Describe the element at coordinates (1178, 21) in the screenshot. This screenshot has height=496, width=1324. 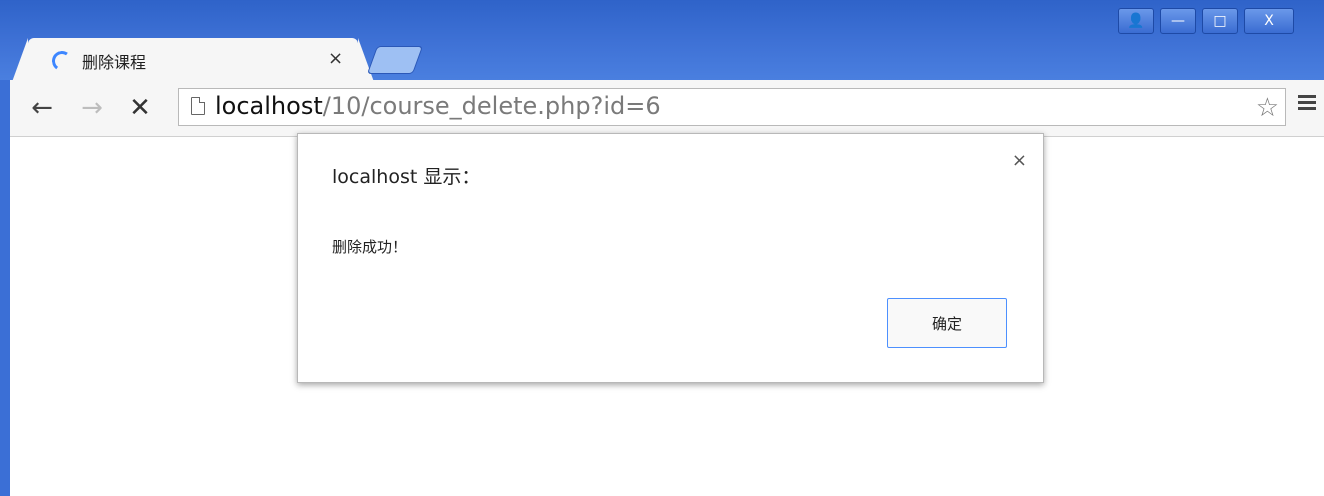
I see `minimize-button: —` at that location.